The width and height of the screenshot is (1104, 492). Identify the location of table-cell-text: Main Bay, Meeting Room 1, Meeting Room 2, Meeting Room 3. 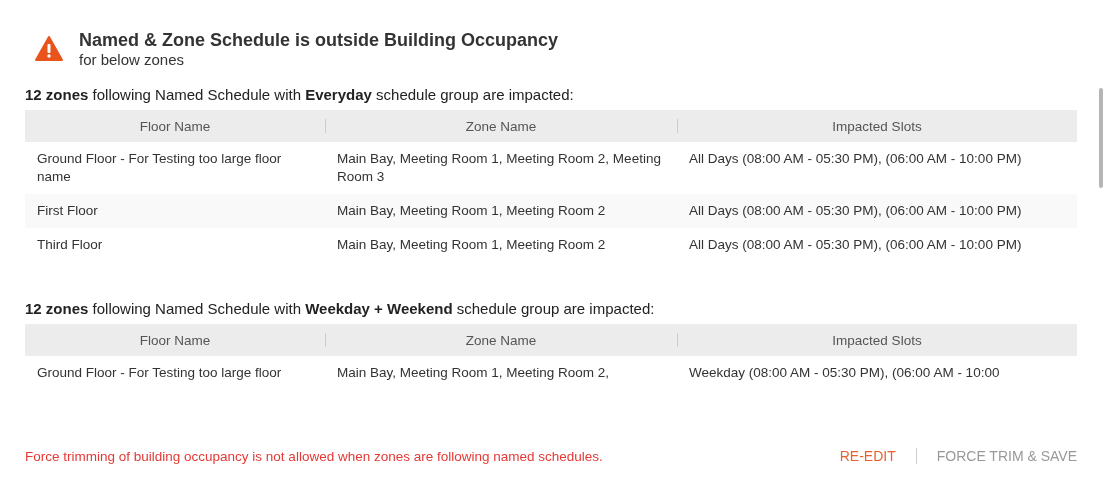
(499, 168).